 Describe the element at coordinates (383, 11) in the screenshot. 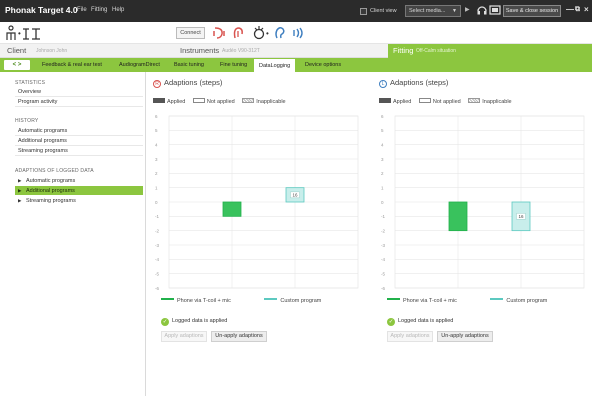

I see `client-view-label: Client view` at that location.